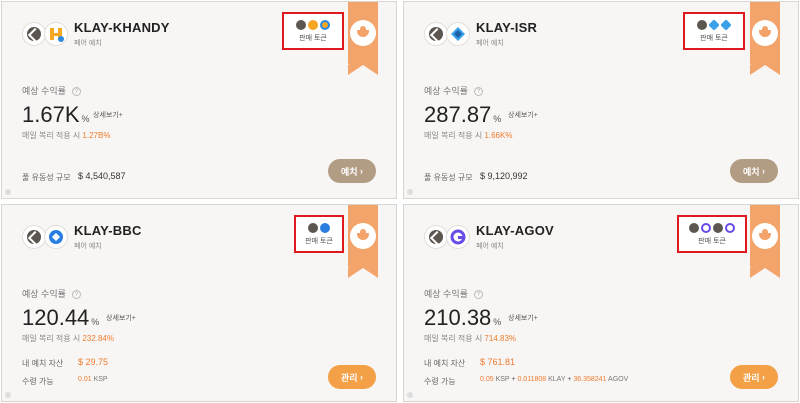 The width and height of the screenshot is (800, 403). What do you see at coordinates (504, 176) in the screenshot?
I see `pool-size-value: $ 9,120,992` at bounding box center [504, 176].